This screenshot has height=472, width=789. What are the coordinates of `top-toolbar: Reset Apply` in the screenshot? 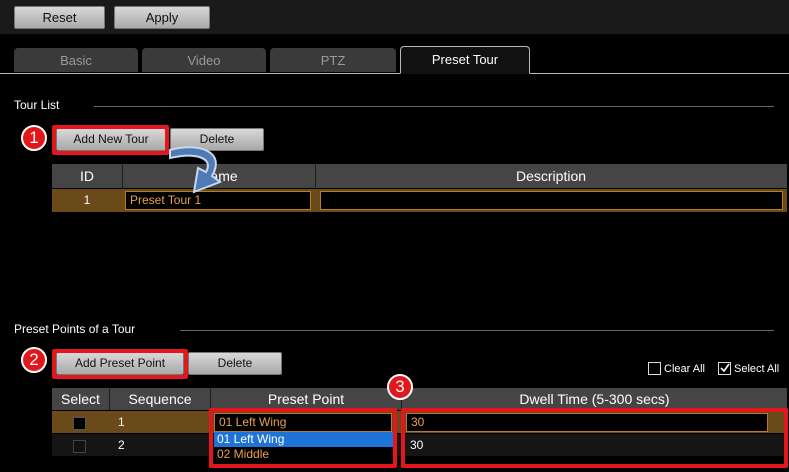 It's located at (394, 17).